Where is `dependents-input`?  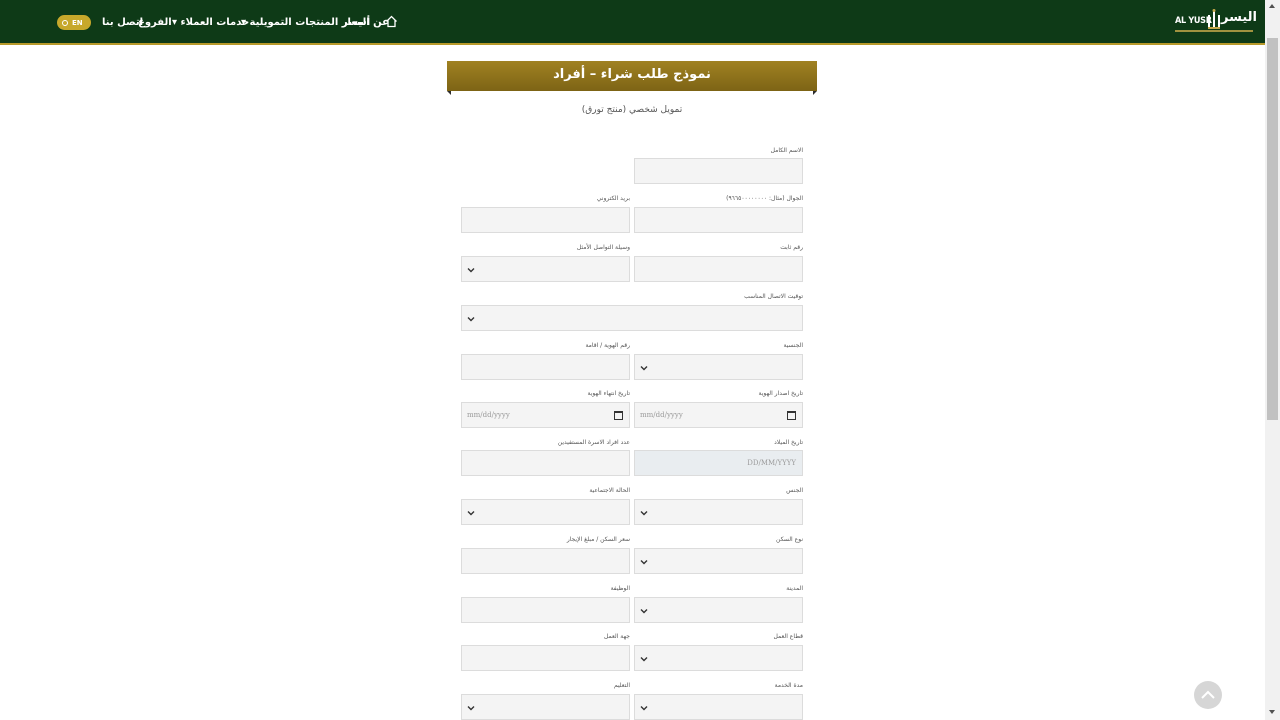
dependents-input is located at coordinates (545, 463).